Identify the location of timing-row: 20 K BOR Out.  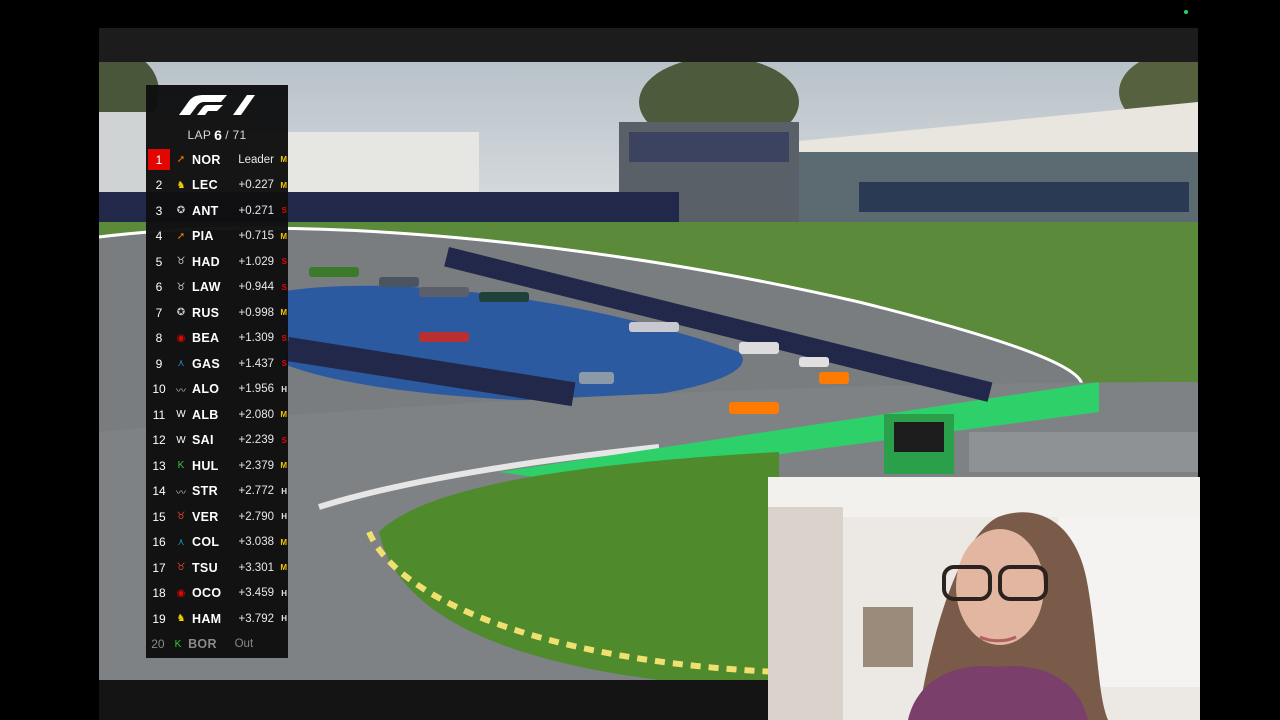
(217, 645).